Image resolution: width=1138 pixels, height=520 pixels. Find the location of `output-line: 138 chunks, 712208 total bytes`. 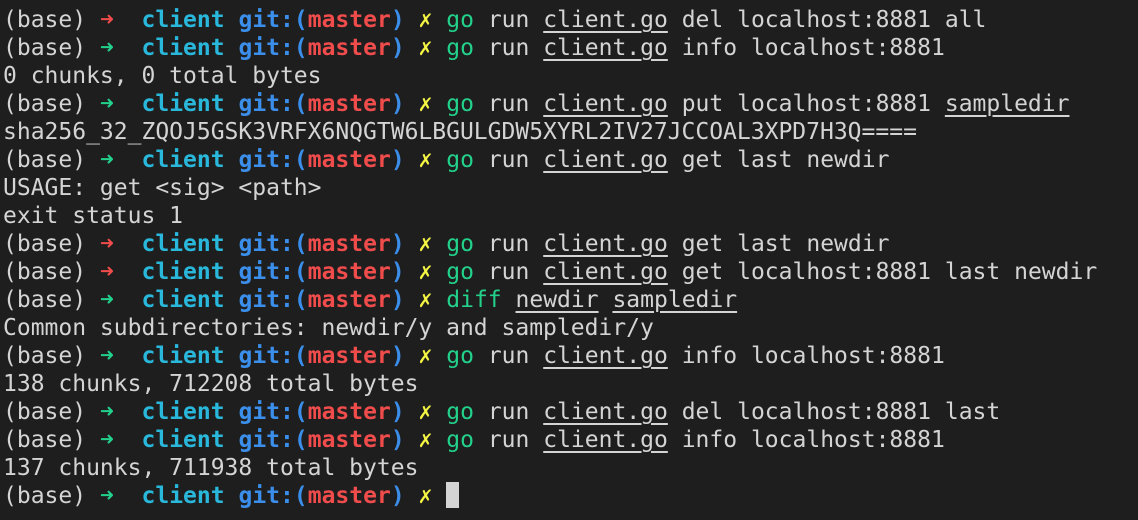

output-line: 138 chunks, 712208 total bytes is located at coordinates (550, 384).